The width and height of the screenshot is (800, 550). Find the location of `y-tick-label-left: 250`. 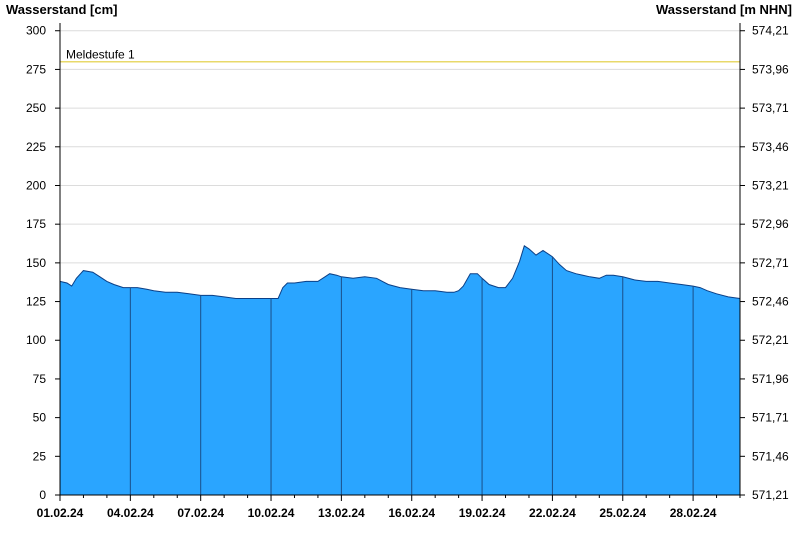

y-tick-label-left: 250 is located at coordinates (36, 108).